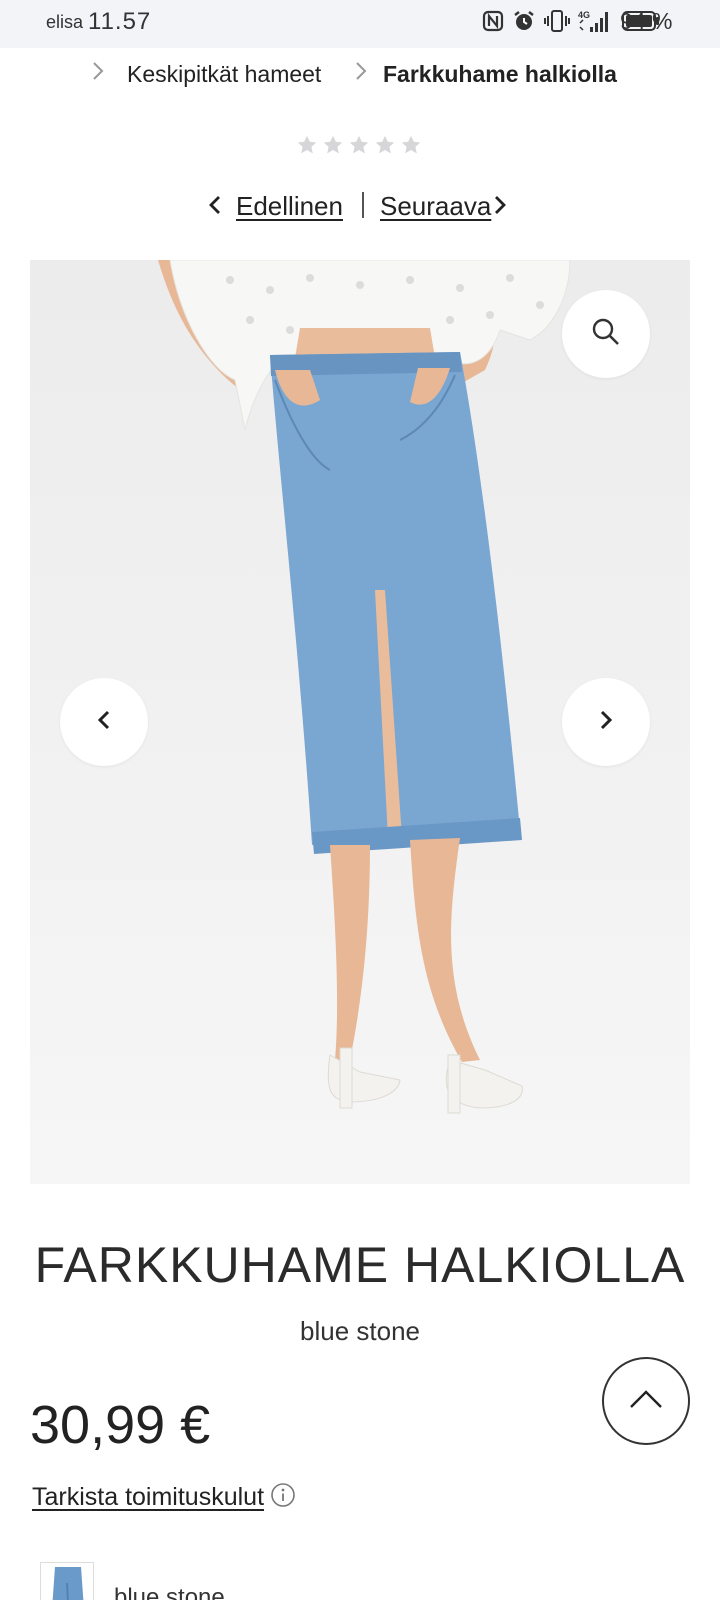  I want to click on gallery-prev-button, so click(104, 722).